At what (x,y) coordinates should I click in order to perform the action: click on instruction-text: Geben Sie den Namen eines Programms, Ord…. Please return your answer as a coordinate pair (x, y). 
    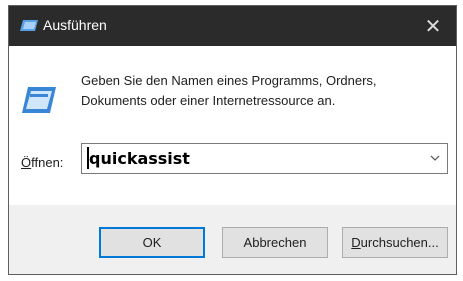
    Looking at the image, I should click on (229, 90).